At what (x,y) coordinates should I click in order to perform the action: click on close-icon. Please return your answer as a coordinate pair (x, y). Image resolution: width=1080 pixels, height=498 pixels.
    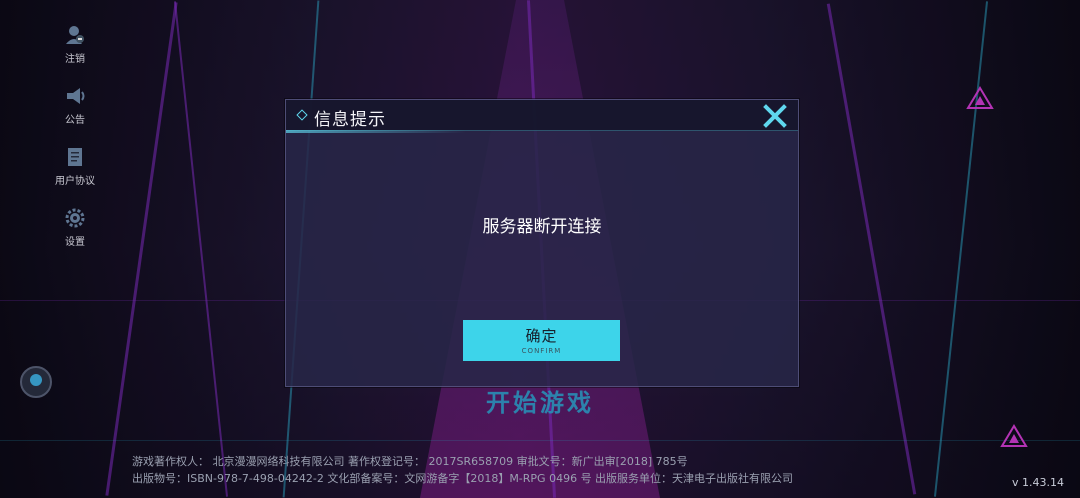
    Looking at the image, I should click on (775, 116).